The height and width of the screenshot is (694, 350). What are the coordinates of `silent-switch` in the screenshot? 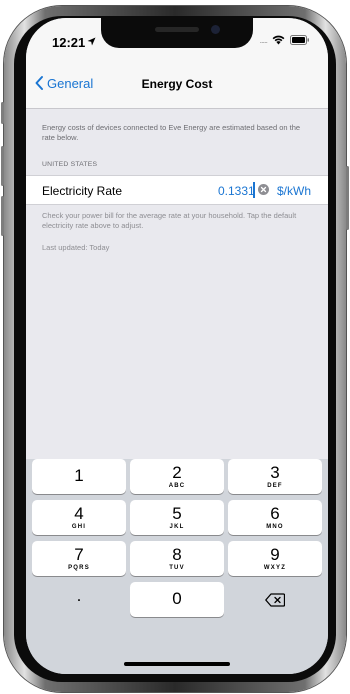 It's located at (2, 113).